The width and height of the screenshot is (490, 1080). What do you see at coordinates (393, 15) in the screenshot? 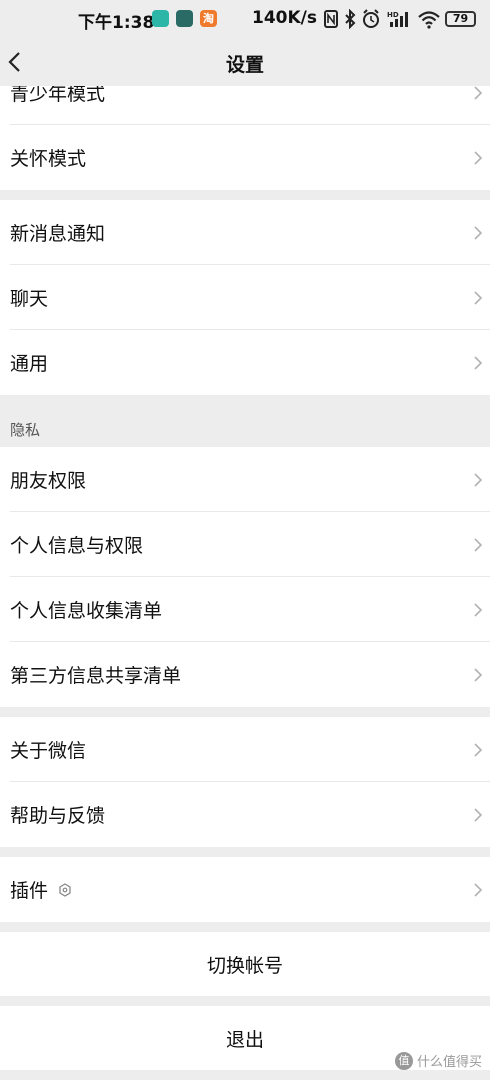
I see `svg-text: HD` at bounding box center [393, 15].